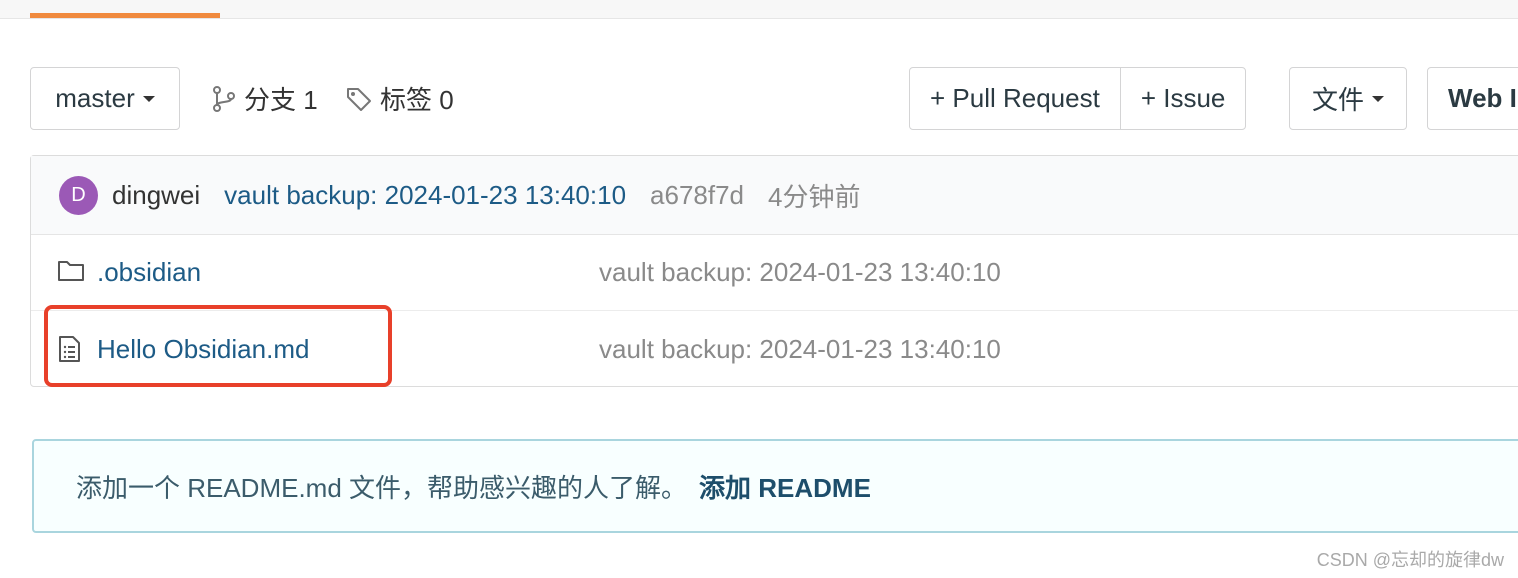  Describe the element at coordinates (1410, 560) in the screenshot. I see `watermark: CSDN @忘却的旋律dw` at that location.